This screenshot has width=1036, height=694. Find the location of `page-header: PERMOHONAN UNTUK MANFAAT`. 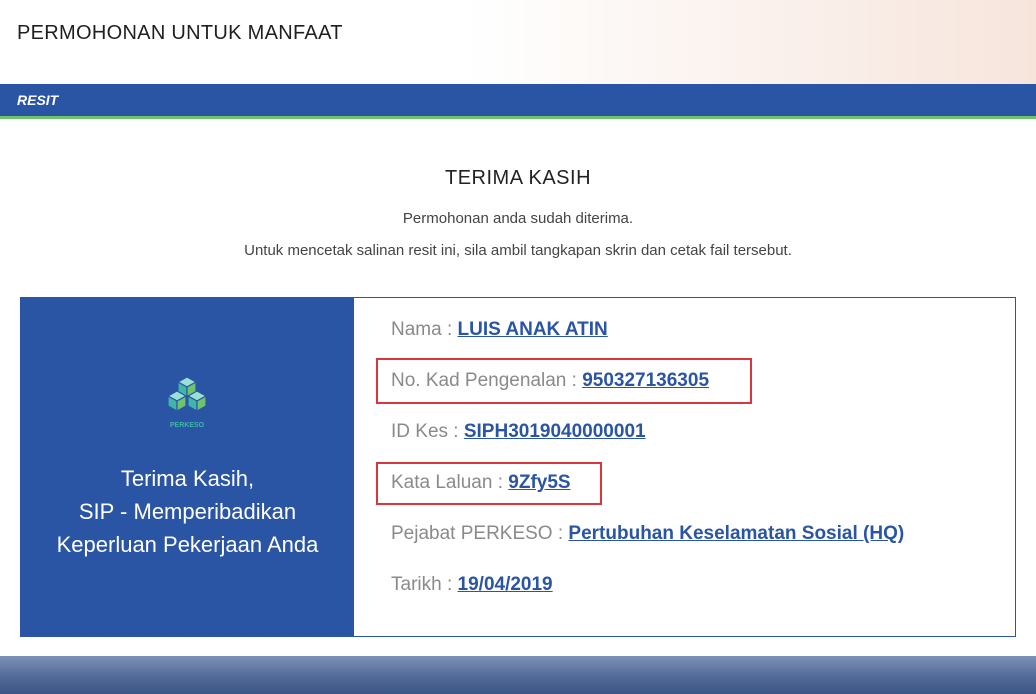

page-header: PERMOHONAN UNTUK MANFAAT is located at coordinates (518, 42).